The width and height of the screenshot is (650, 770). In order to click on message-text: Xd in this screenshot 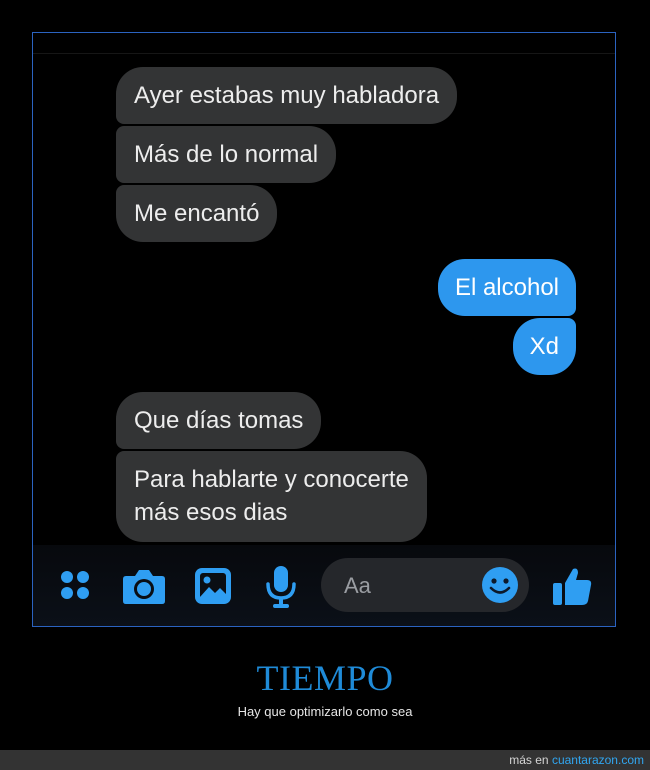, I will do `click(544, 346)`.